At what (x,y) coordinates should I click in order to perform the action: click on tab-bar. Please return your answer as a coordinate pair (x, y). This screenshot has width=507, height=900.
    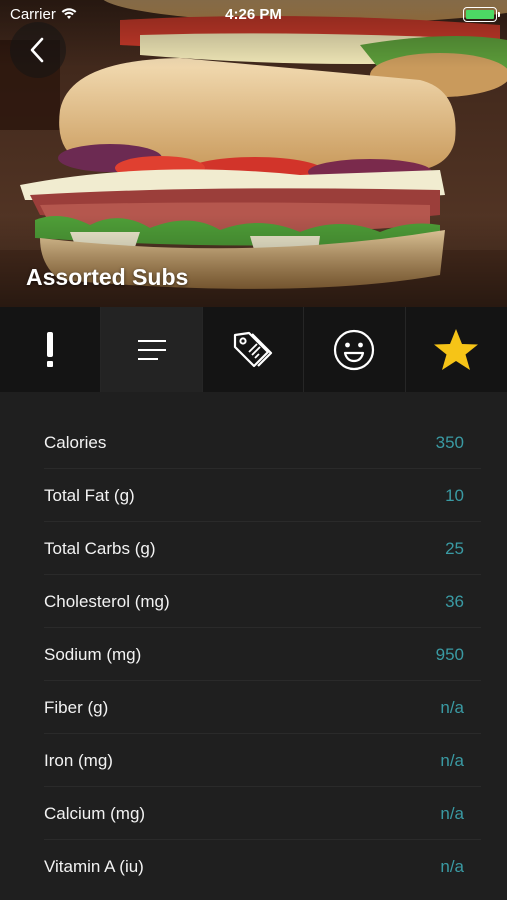
    Looking at the image, I should click on (253, 349).